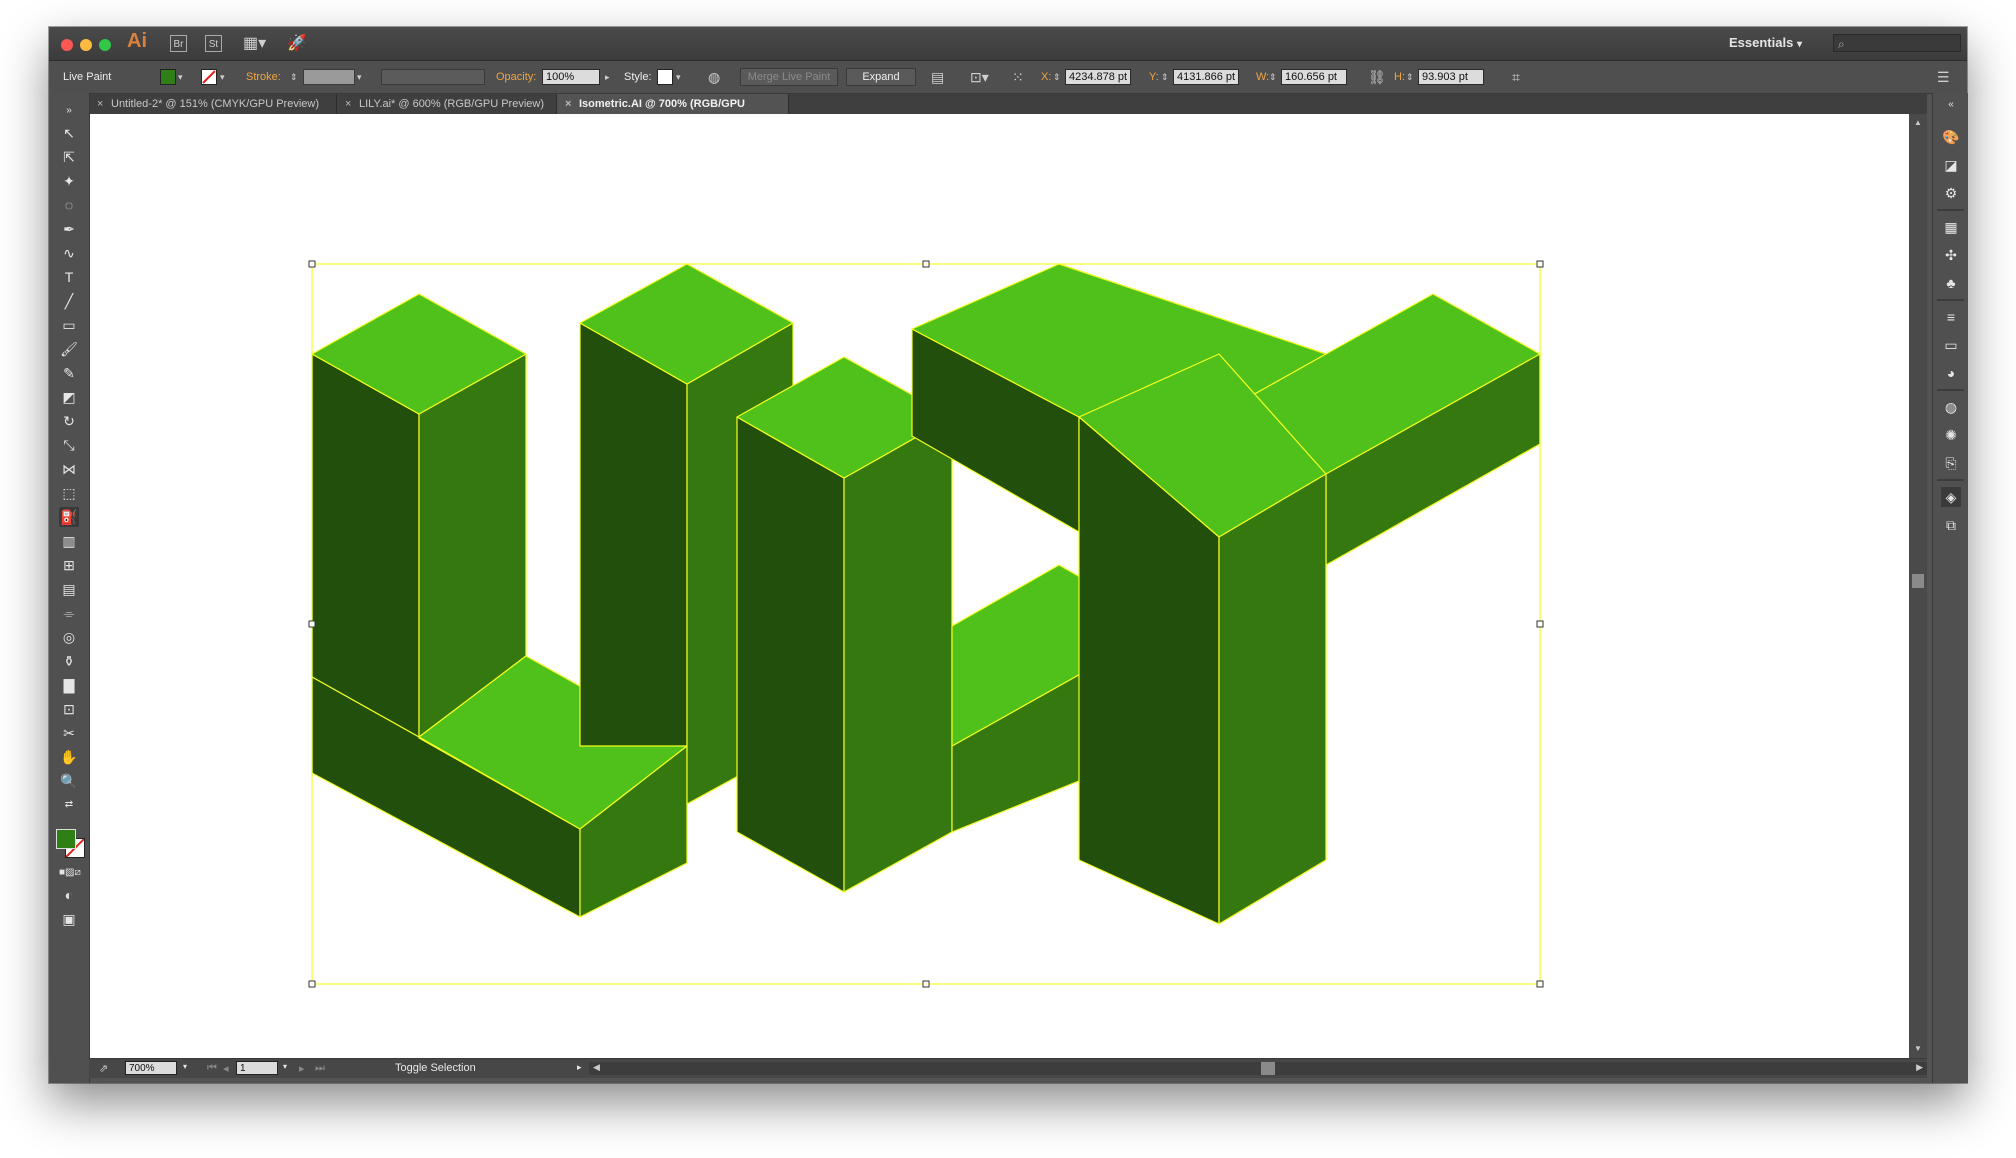  What do you see at coordinates (69, 919) in the screenshot?
I see `screen-mode-icon: ▣` at bounding box center [69, 919].